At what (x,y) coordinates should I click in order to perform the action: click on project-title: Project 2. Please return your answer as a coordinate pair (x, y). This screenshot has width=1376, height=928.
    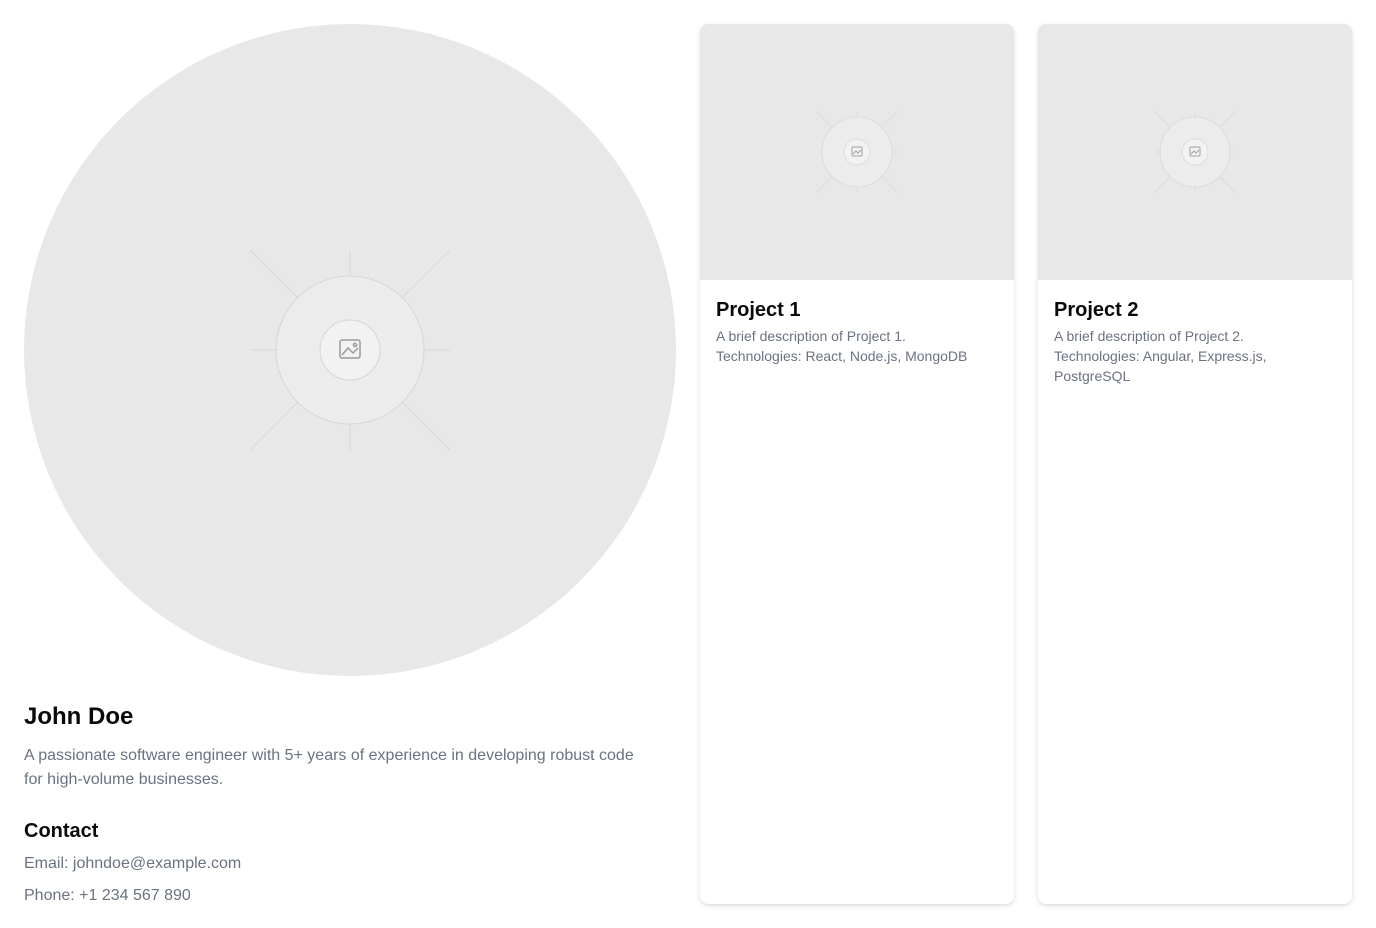
    Looking at the image, I should click on (1096, 310).